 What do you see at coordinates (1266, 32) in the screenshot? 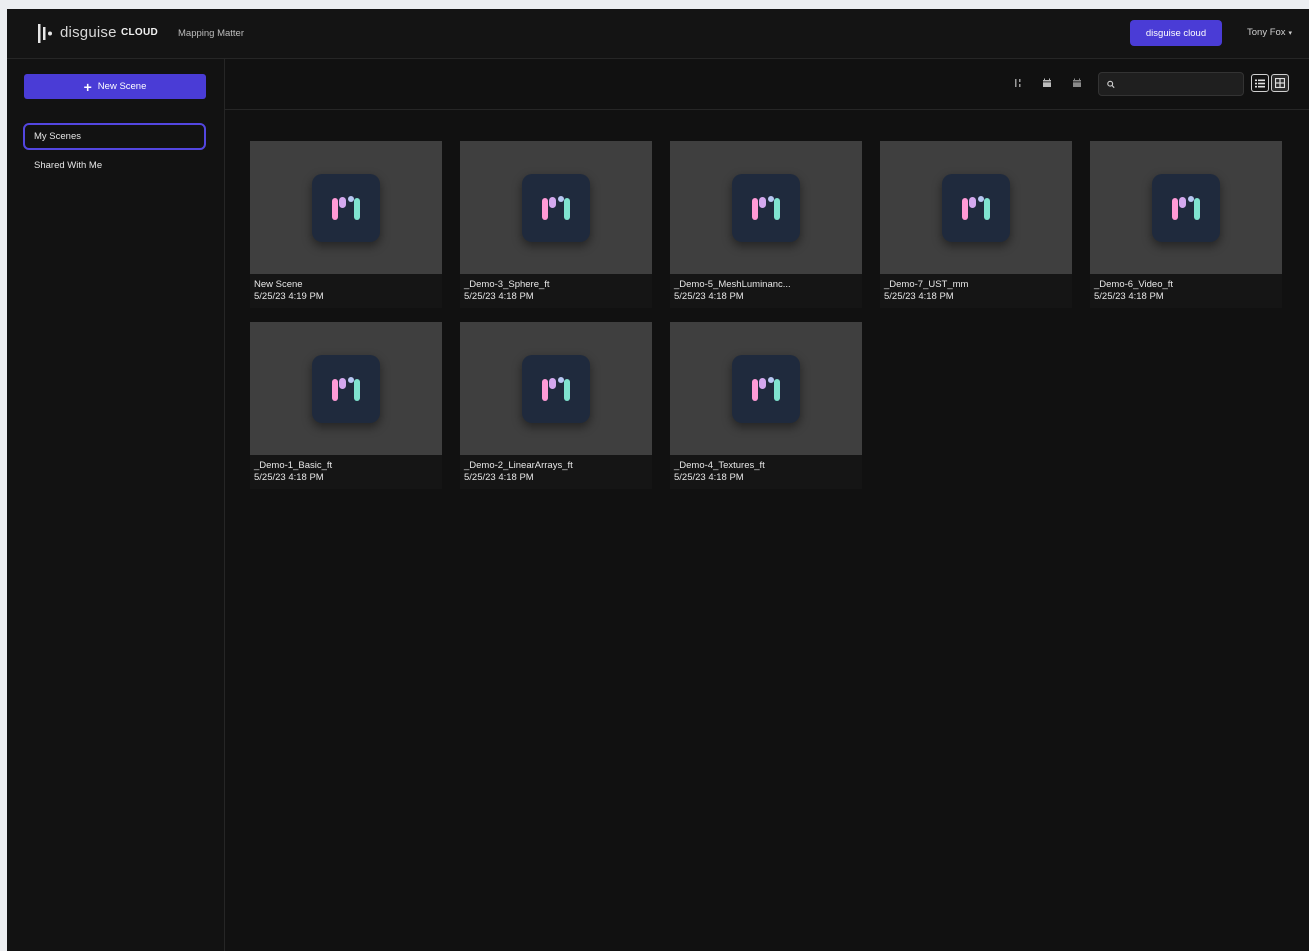
I see `user-name: Tony Fox` at bounding box center [1266, 32].